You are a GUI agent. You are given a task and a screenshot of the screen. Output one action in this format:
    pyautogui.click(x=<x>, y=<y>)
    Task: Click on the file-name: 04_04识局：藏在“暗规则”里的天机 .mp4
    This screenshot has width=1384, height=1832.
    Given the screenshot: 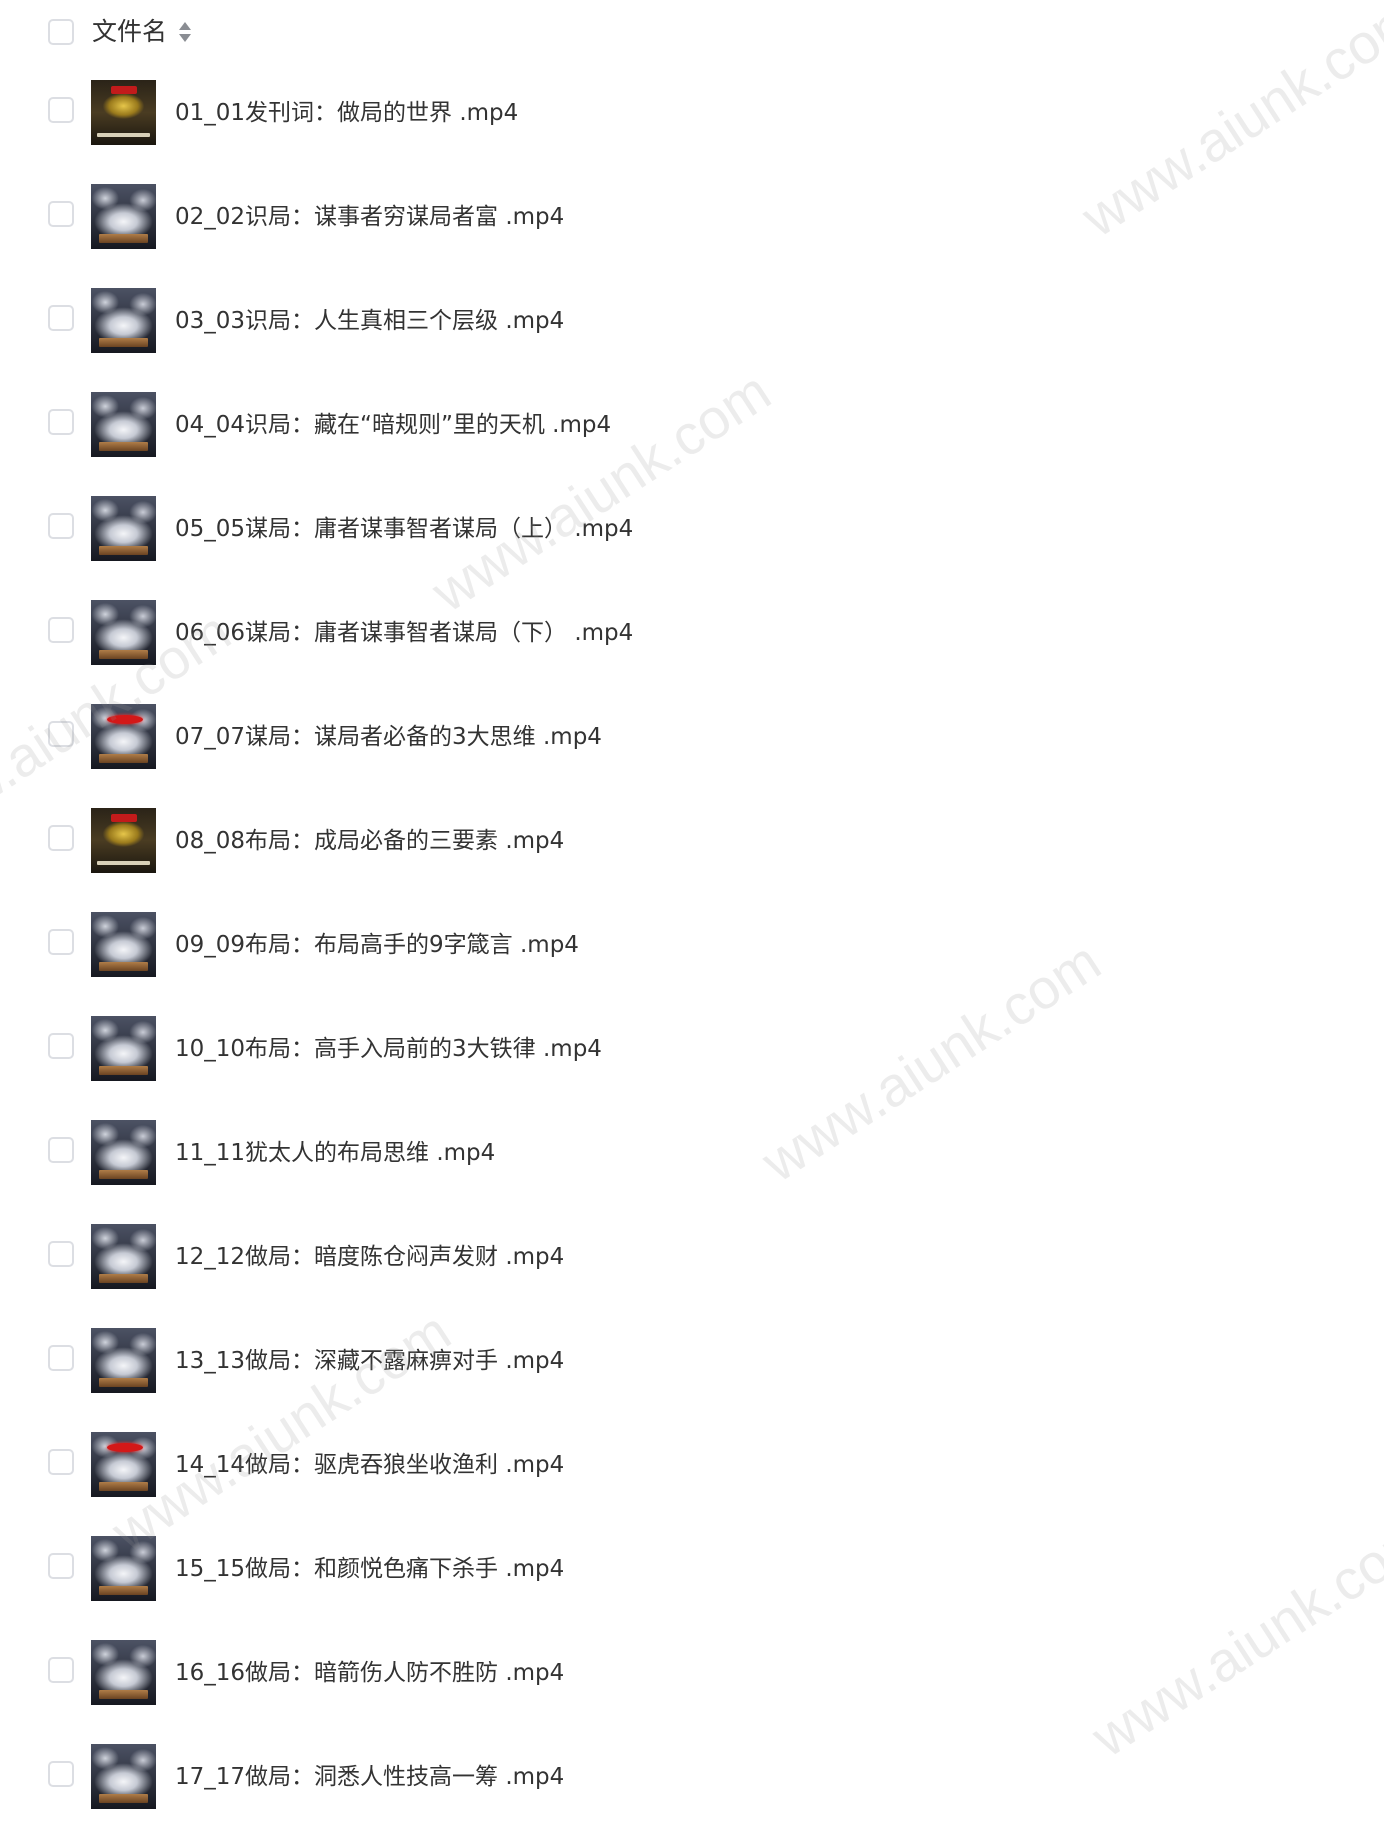 What is the action you would take?
    pyautogui.click(x=393, y=425)
    